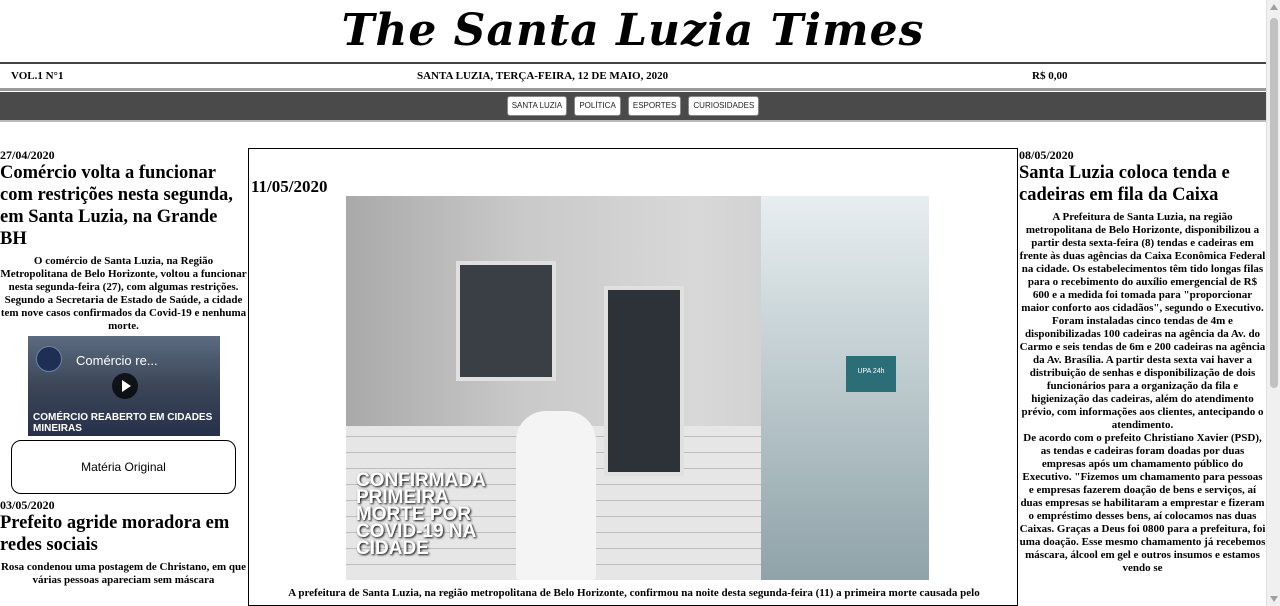 The height and width of the screenshot is (606, 1280). I want to click on volume-label: VOL.1 N°1, so click(37, 76).